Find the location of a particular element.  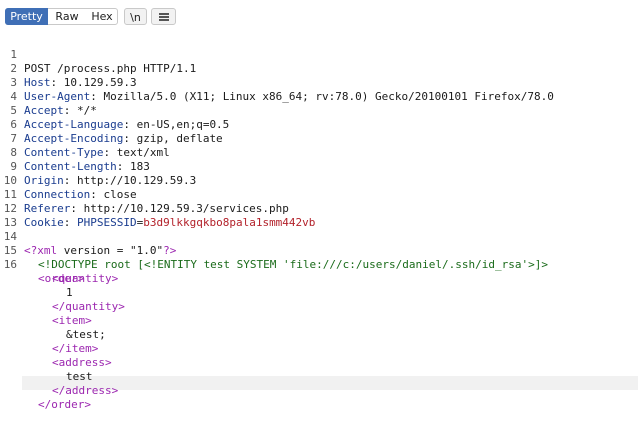

editor-line: &test; is located at coordinates (319, 327).